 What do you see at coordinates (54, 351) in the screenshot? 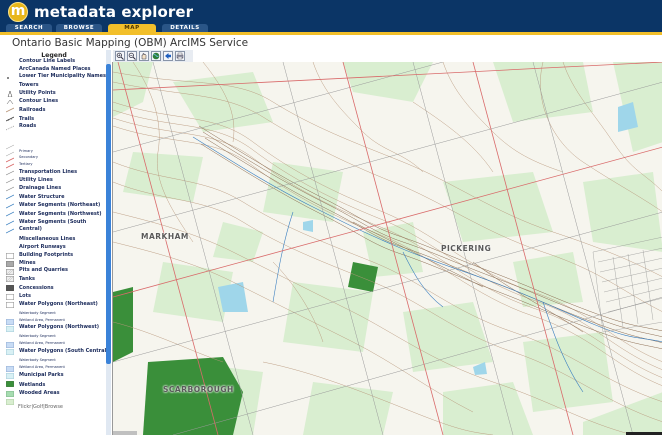
I see `legend-item: Water Polygons (South Central)` at bounding box center [54, 351].